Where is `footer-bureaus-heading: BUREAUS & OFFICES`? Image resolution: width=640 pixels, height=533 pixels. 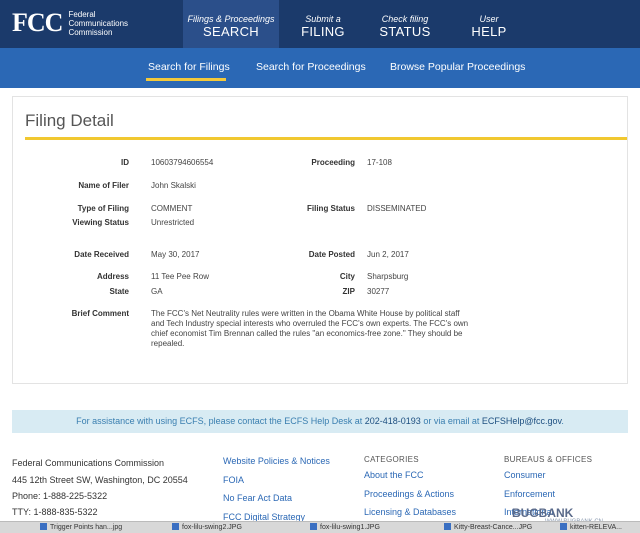
footer-bureaus-heading: BUREAUS & OFFICES is located at coordinates (548, 459).